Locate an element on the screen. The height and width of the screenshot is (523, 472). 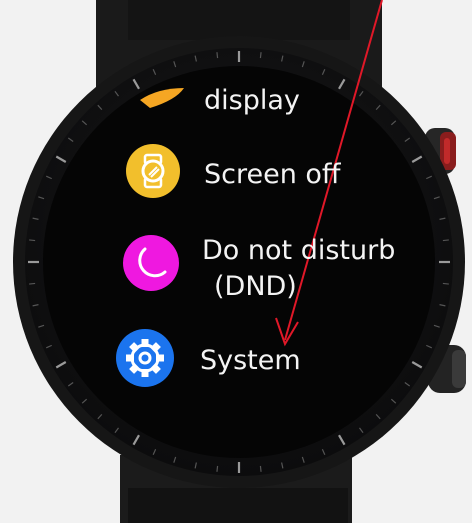
menu-item-label: Do not disturb is located at coordinates (299, 250).